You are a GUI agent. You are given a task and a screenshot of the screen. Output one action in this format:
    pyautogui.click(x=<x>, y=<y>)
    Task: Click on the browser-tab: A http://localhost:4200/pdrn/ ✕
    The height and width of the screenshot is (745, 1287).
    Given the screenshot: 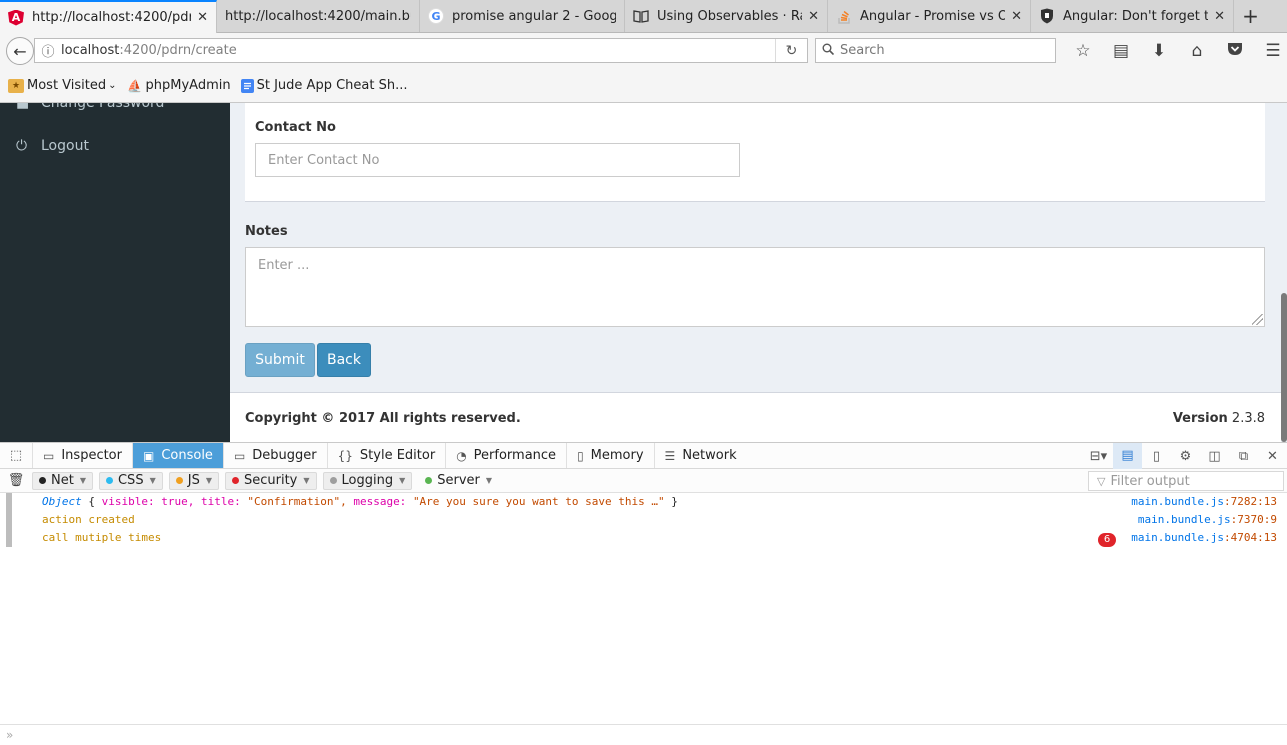 What is the action you would take?
    pyautogui.click(x=108, y=16)
    